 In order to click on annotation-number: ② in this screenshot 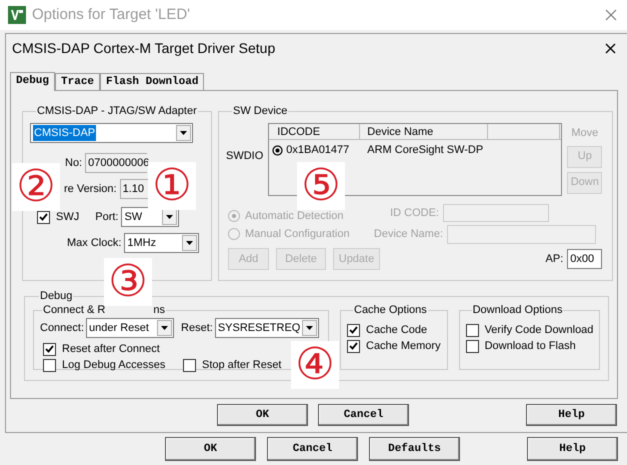, I will do `click(36, 187)`.